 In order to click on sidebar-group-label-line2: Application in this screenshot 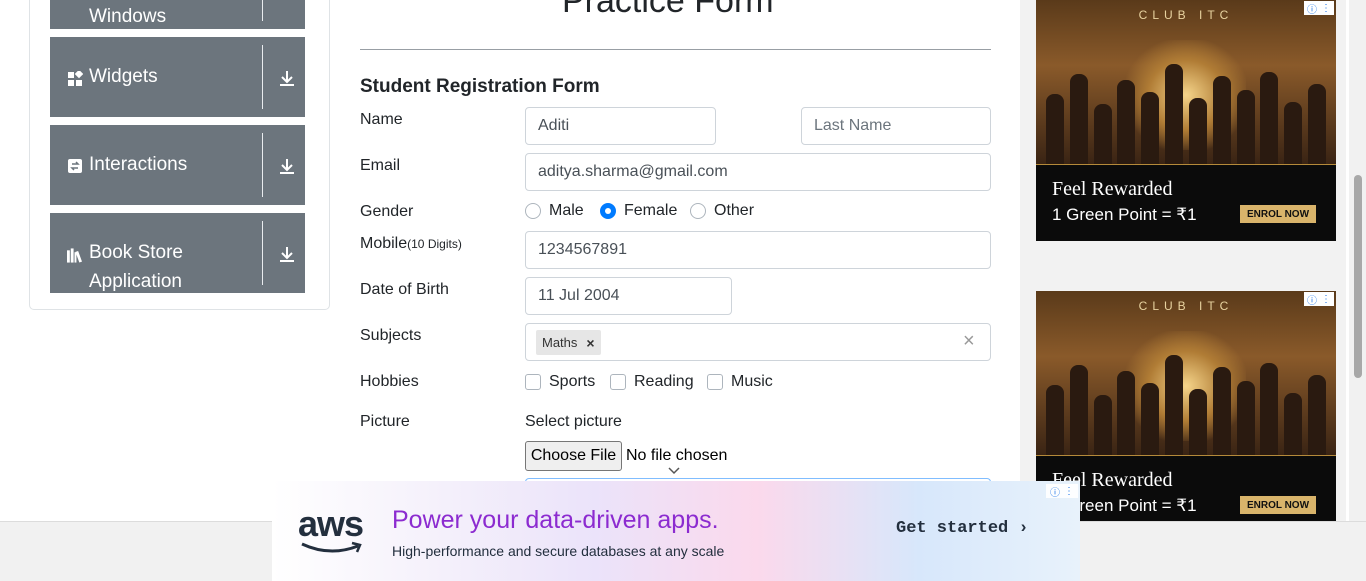, I will do `click(135, 281)`.